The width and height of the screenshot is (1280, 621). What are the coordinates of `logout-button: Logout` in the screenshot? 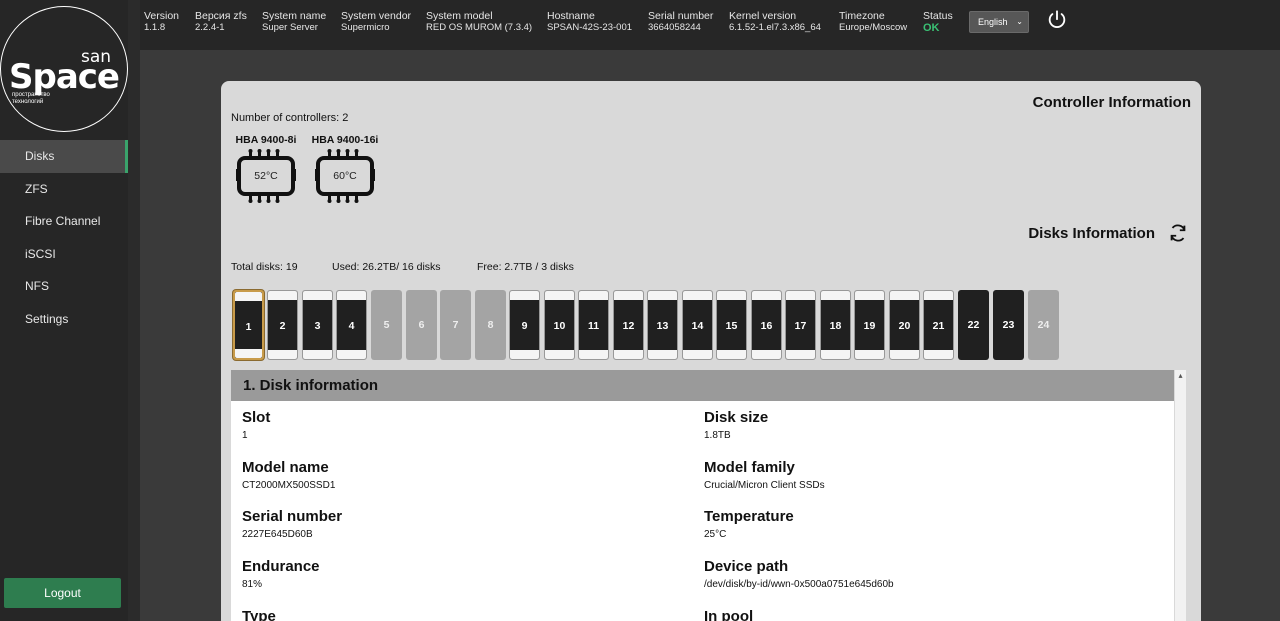 It's located at (62, 593).